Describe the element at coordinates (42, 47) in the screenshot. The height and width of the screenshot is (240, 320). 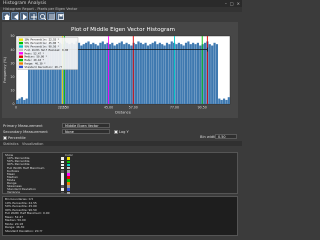
I see `legend-entry: 90% Percentile: 90.50 *` at that location.